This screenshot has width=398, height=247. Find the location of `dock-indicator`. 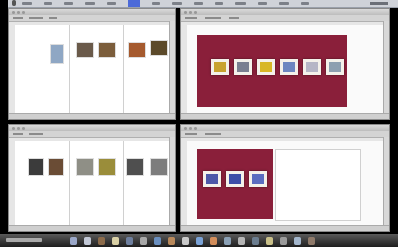

dock-indicator is located at coordinates (24, 240).